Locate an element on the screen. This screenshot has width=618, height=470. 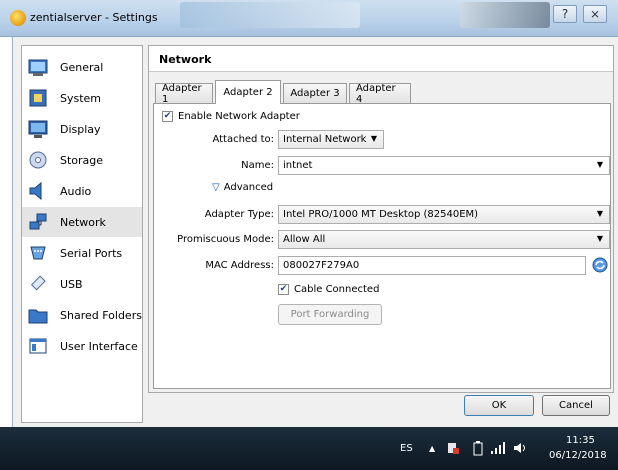
monitor-icon is located at coordinates (38, 129).